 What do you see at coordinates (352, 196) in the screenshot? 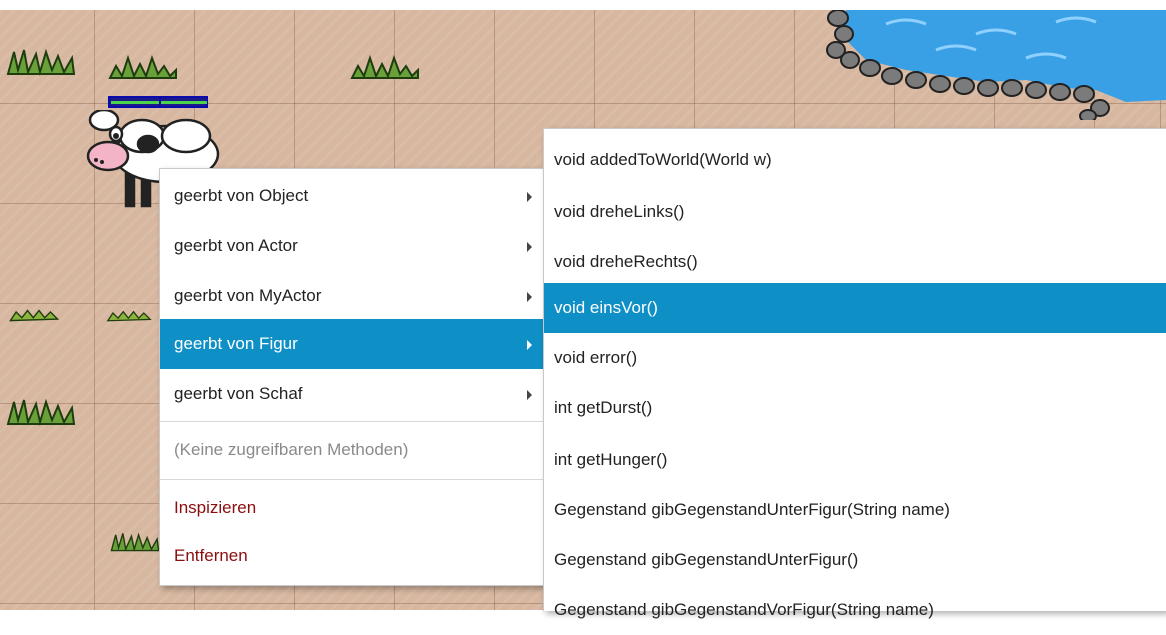
I see `menu-item-inherited-object: geerbt von Object` at bounding box center [352, 196].